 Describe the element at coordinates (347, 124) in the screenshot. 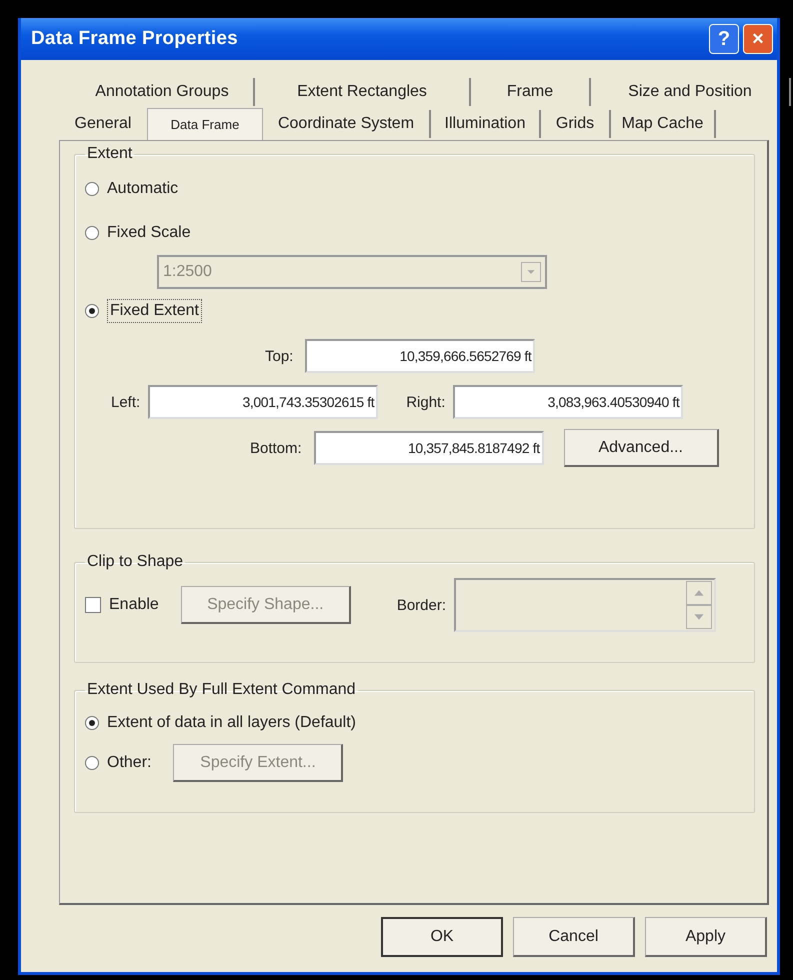

I see `tab: Coordinate System` at that location.